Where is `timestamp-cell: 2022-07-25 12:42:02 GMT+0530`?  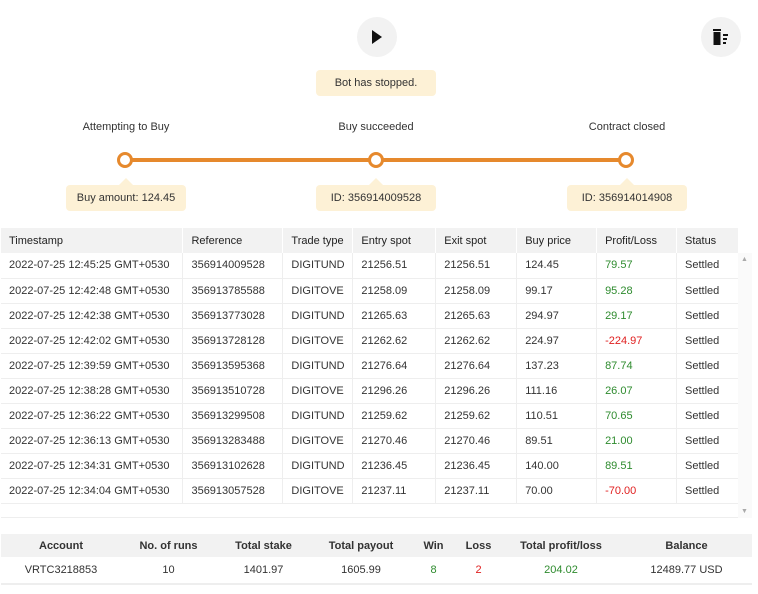 timestamp-cell: 2022-07-25 12:42:02 GMT+0530 is located at coordinates (92, 341).